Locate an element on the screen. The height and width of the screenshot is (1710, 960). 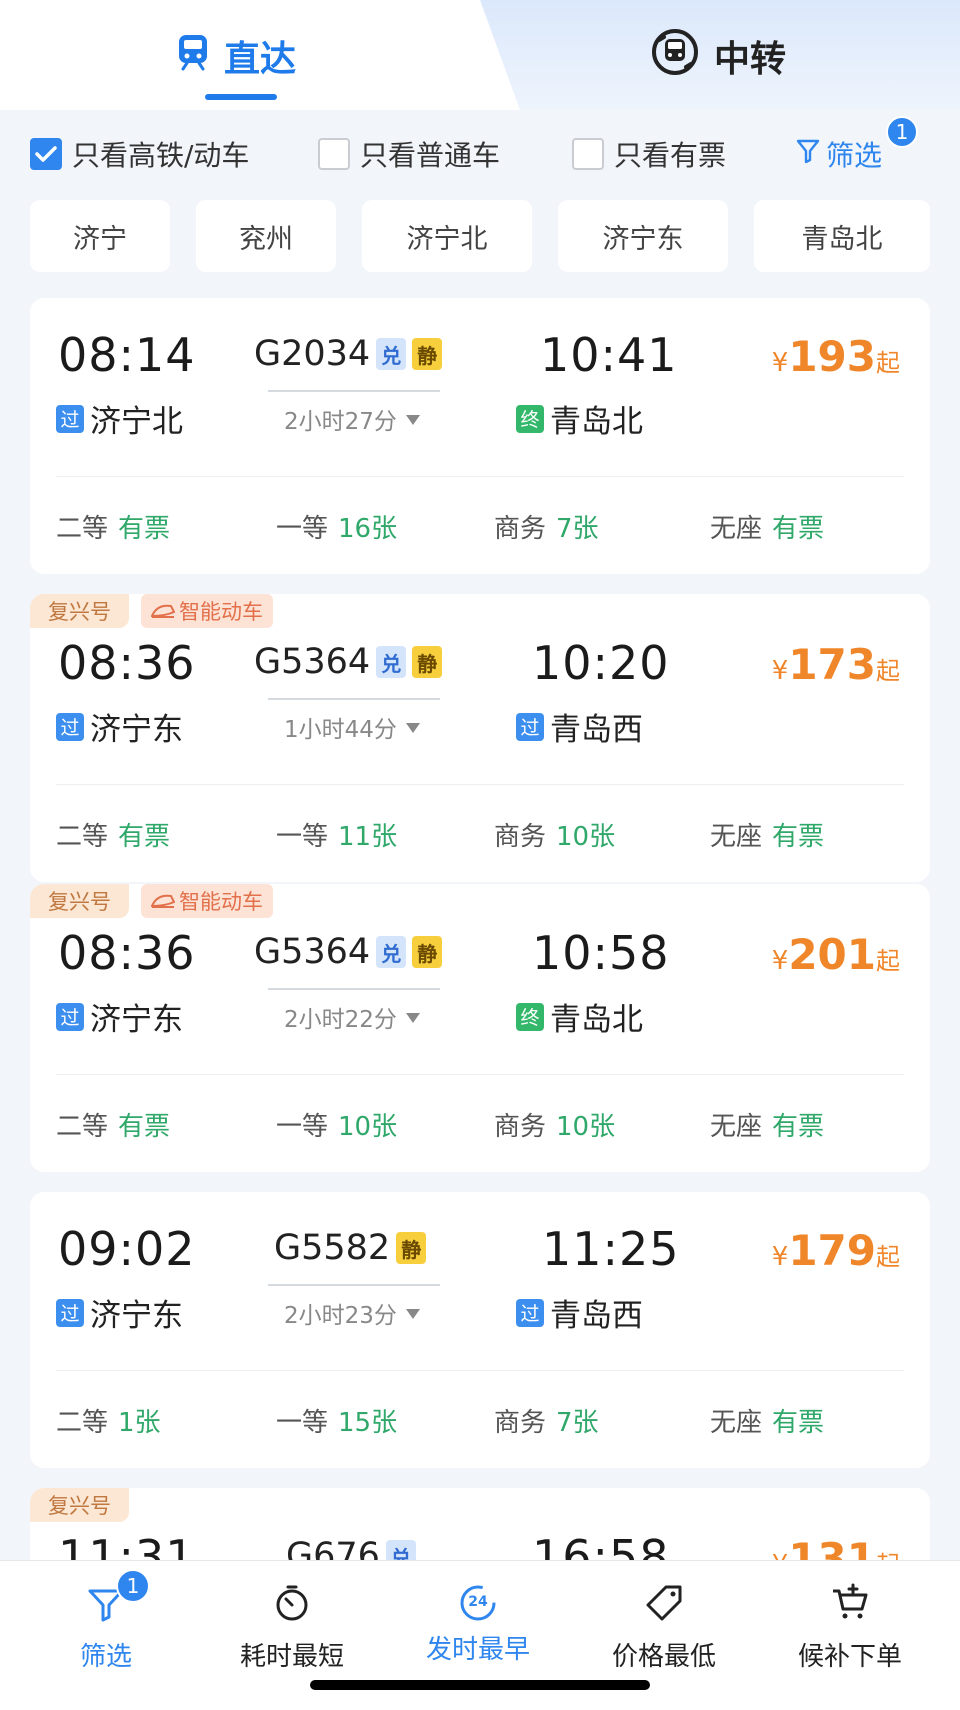
terminal-badge: 终 is located at coordinates (530, 1016).